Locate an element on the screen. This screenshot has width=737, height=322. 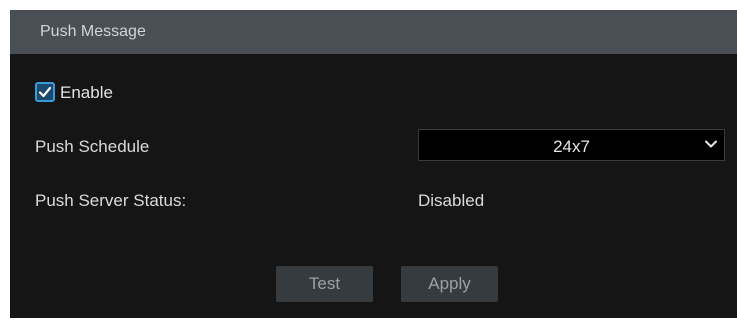
enable-checkbox is located at coordinates (45, 92).